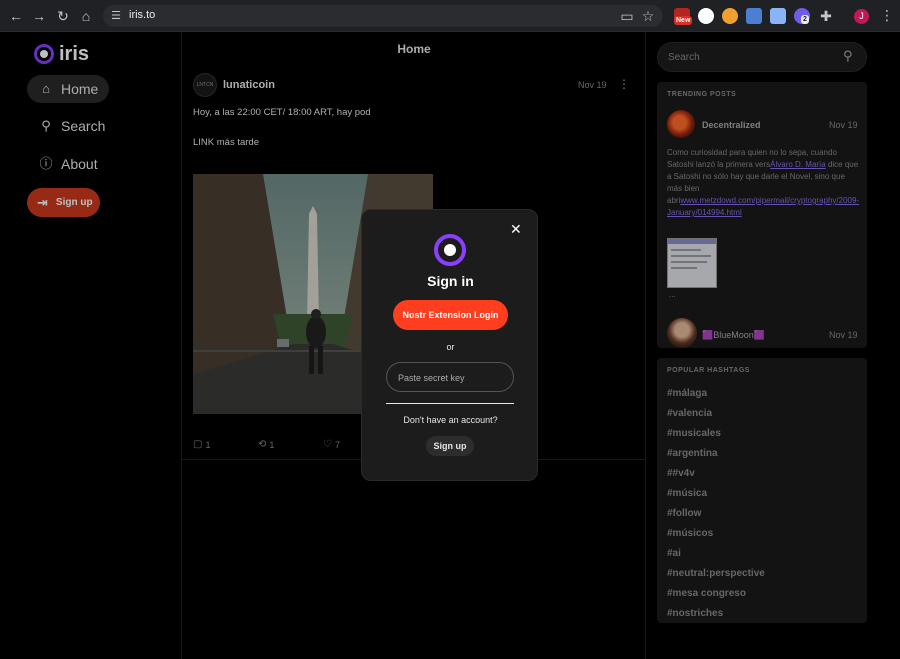 The width and height of the screenshot is (900, 659). I want to click on extension-purple-icon: 2, so click(802, 16).